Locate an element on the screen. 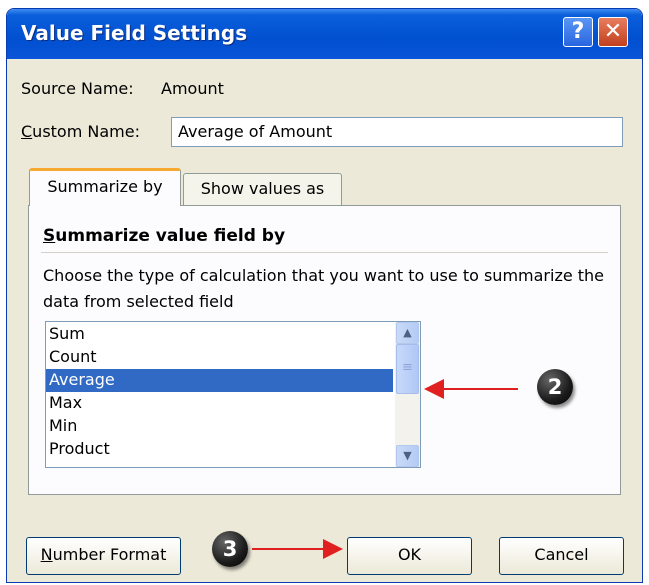 The height and width of the screenshot is (585, 649). tab-summarize-by: Summarize by is located at coordinates (105, 187).